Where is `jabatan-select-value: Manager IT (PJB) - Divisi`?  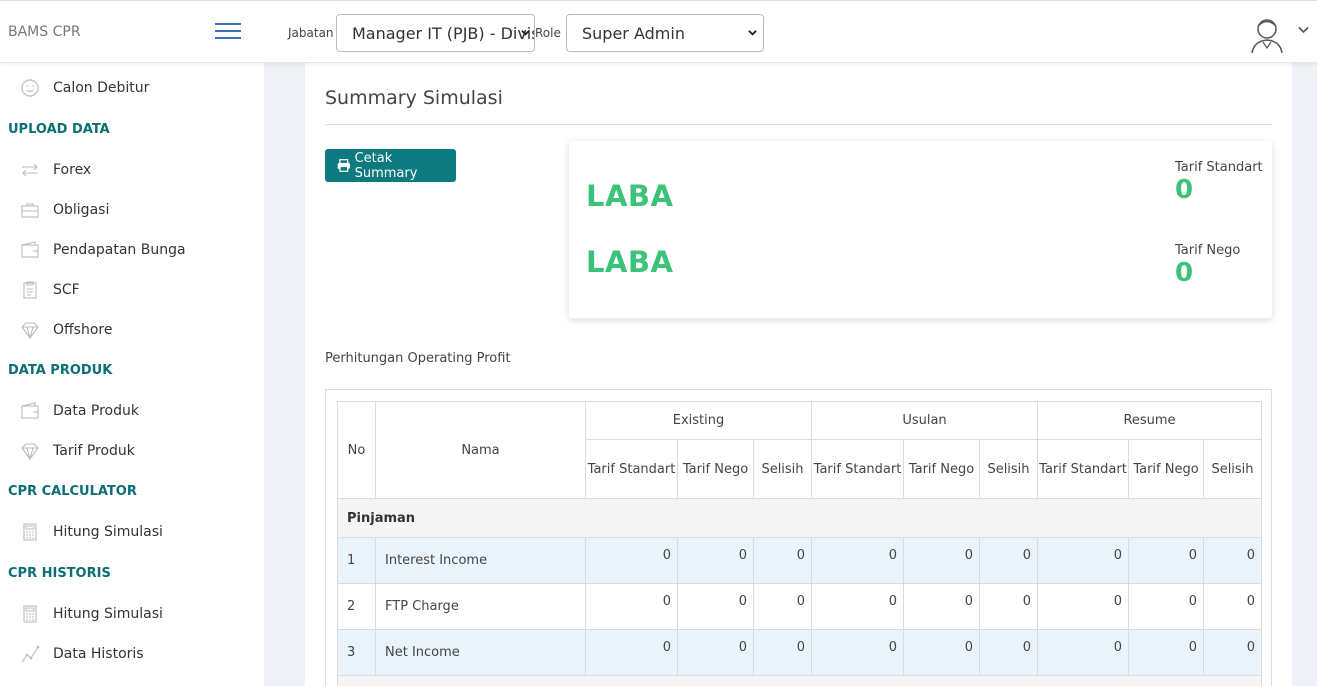
jabatan-select-value: Manager IT (PJB) - Divisi is located at coordinates (443, 33).